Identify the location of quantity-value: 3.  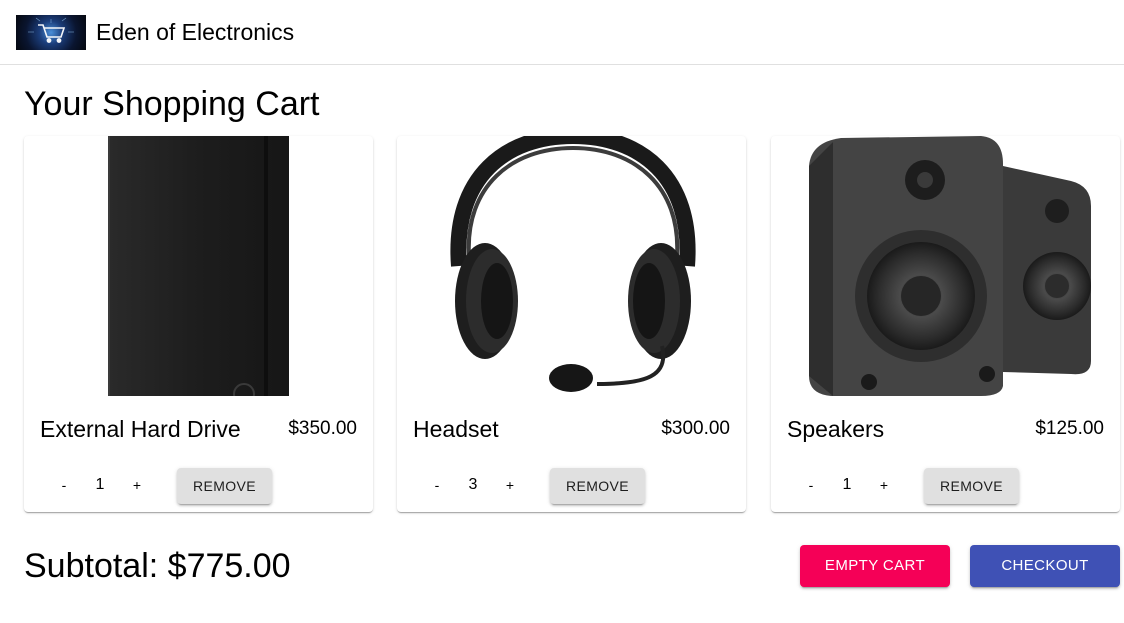
(473, 484).